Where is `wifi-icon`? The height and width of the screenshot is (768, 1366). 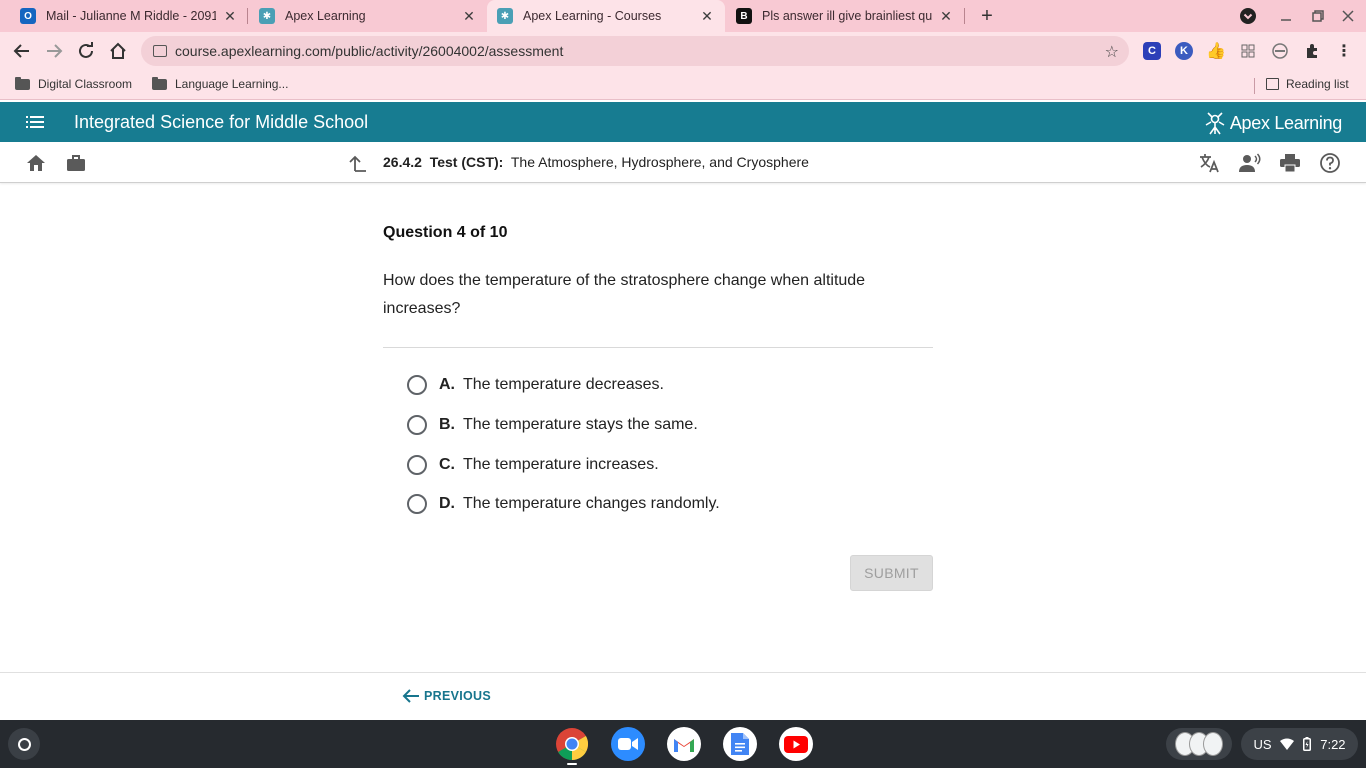
wifi-icon is located at coordinates (1287, 744).